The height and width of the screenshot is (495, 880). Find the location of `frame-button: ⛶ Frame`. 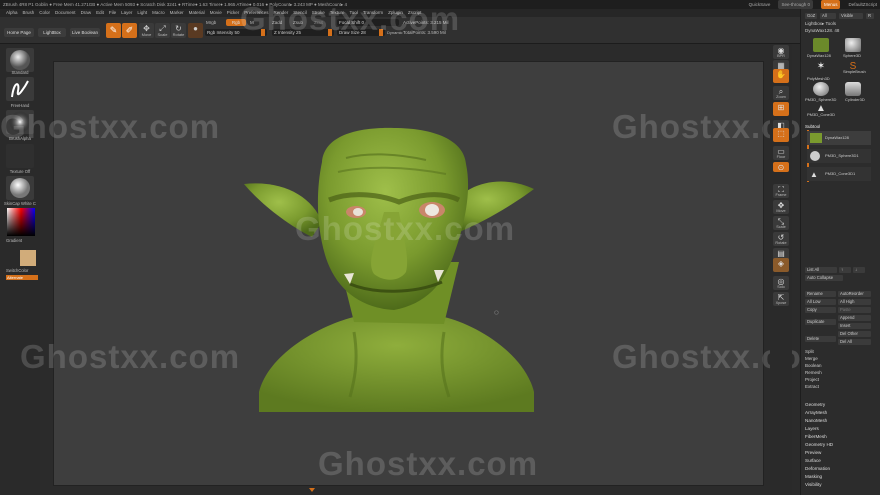

frame-button: ⛶ Frame is located at coordinates (781, 191).